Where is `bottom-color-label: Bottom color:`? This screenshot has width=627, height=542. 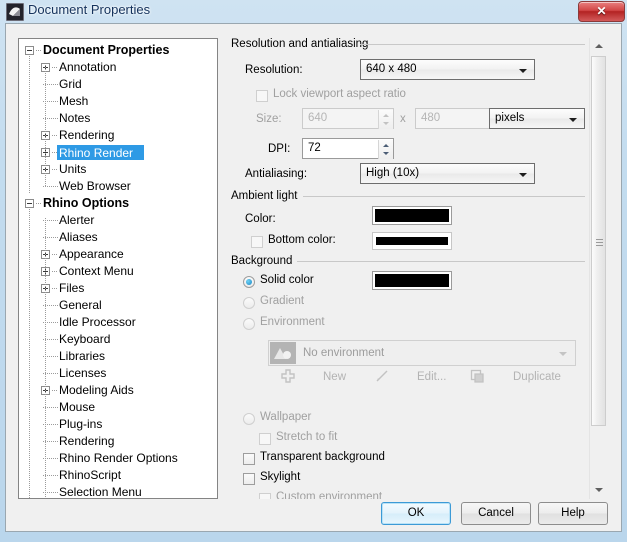
bottom-color-label: Bottom color: is located at coordinates (302, 240).